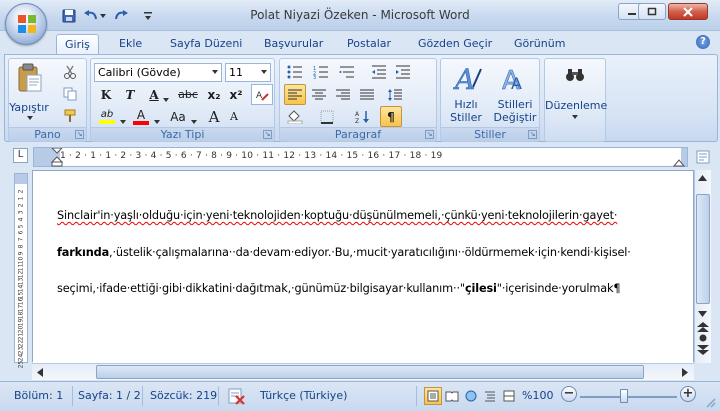  Describe the element at coordinates (57, 157) in the screenshot. I see `indent-marker-icon` at that location.